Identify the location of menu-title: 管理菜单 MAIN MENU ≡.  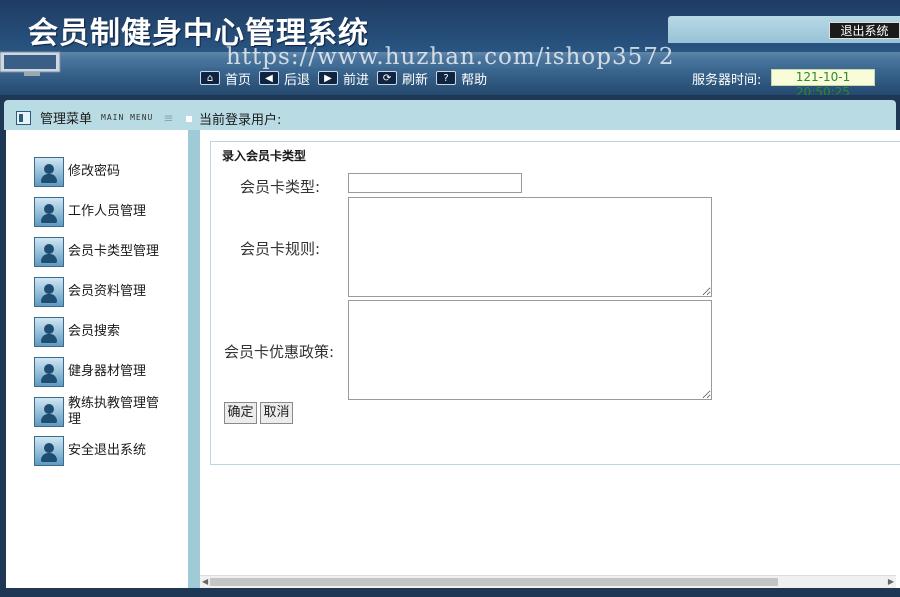
(94, 117).